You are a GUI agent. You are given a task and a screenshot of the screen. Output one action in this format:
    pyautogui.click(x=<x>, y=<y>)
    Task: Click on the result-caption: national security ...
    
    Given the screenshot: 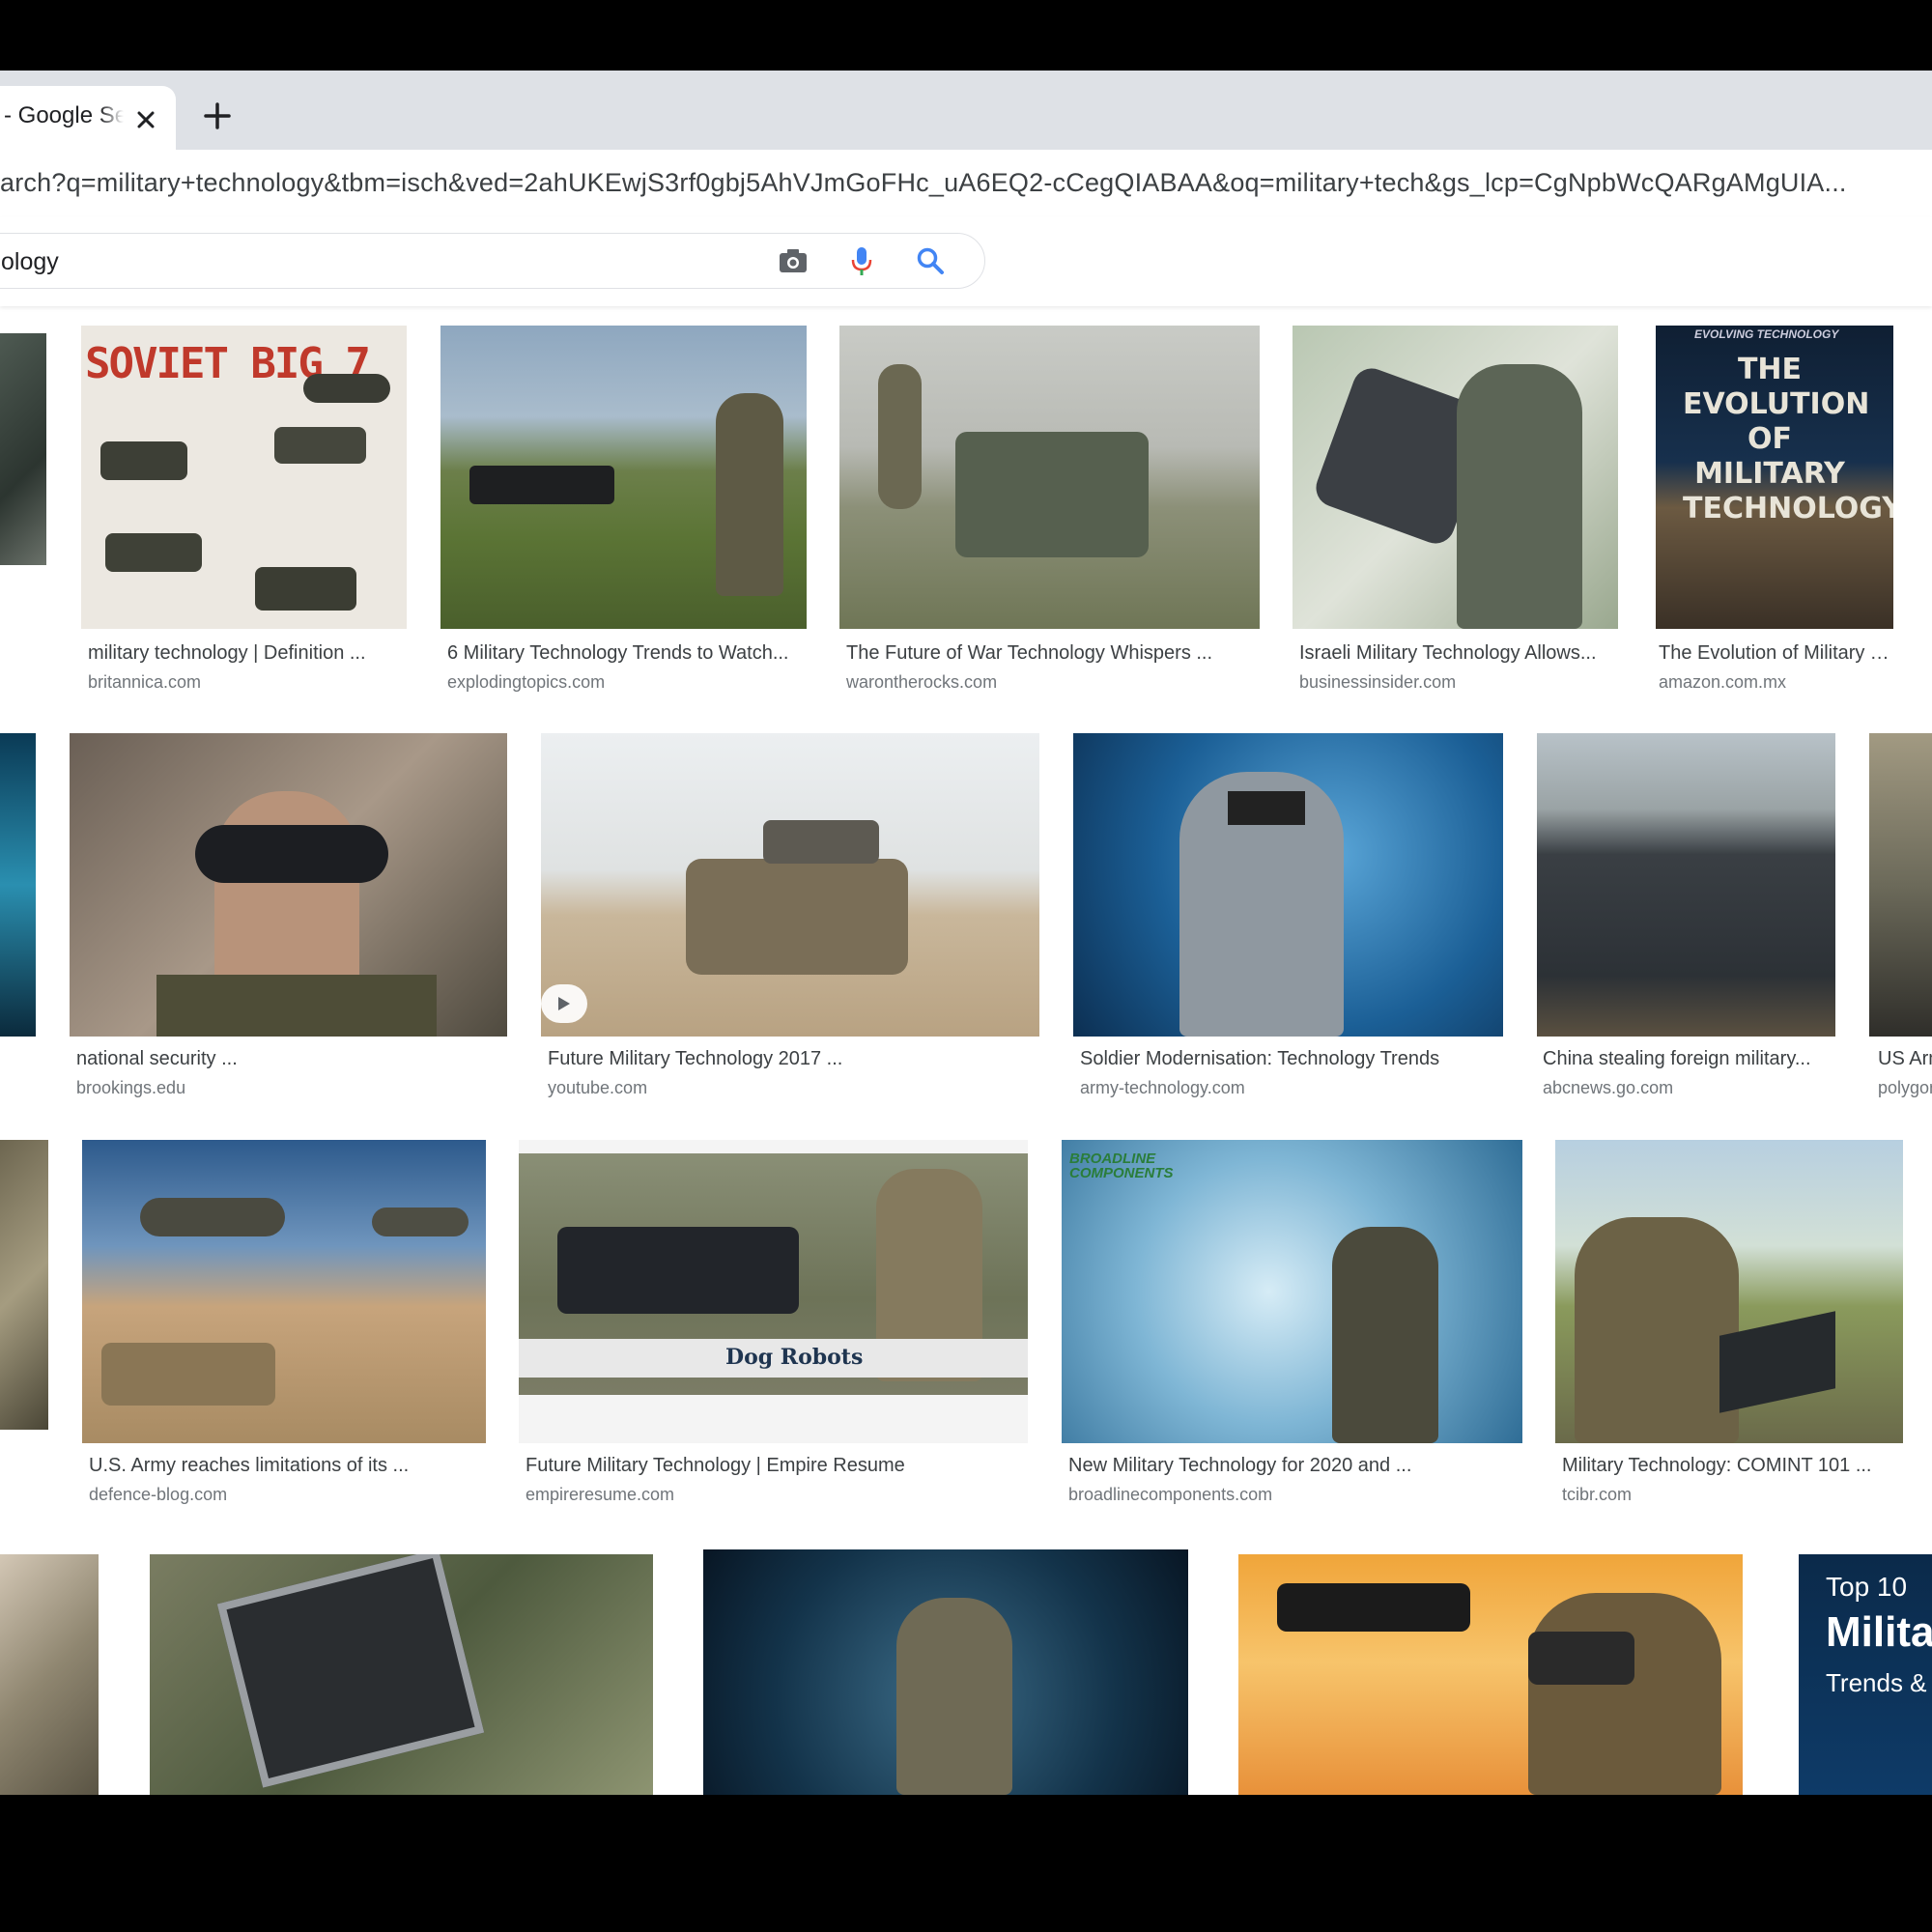 What is the action you would take?
    pyautogui.click(x=288, y=1059)
    